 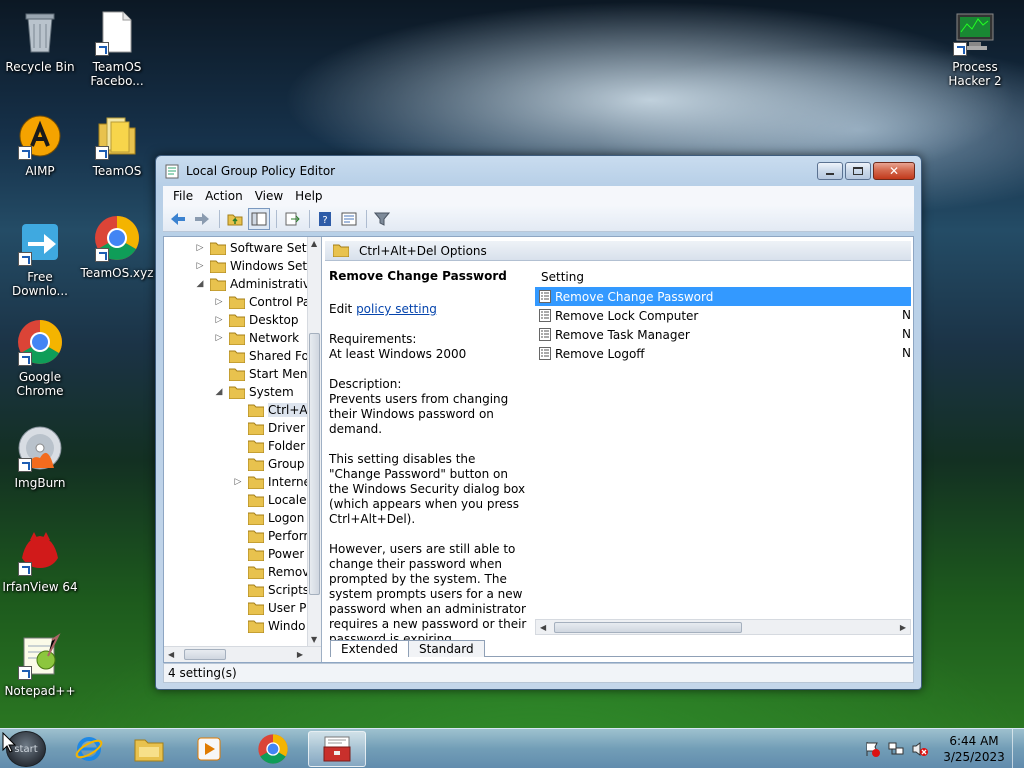 What do you see at coordinates (236, 248) in the screenshot?
I see `tree-item: ▷ Software Setti` at bounding box center [236, 248].